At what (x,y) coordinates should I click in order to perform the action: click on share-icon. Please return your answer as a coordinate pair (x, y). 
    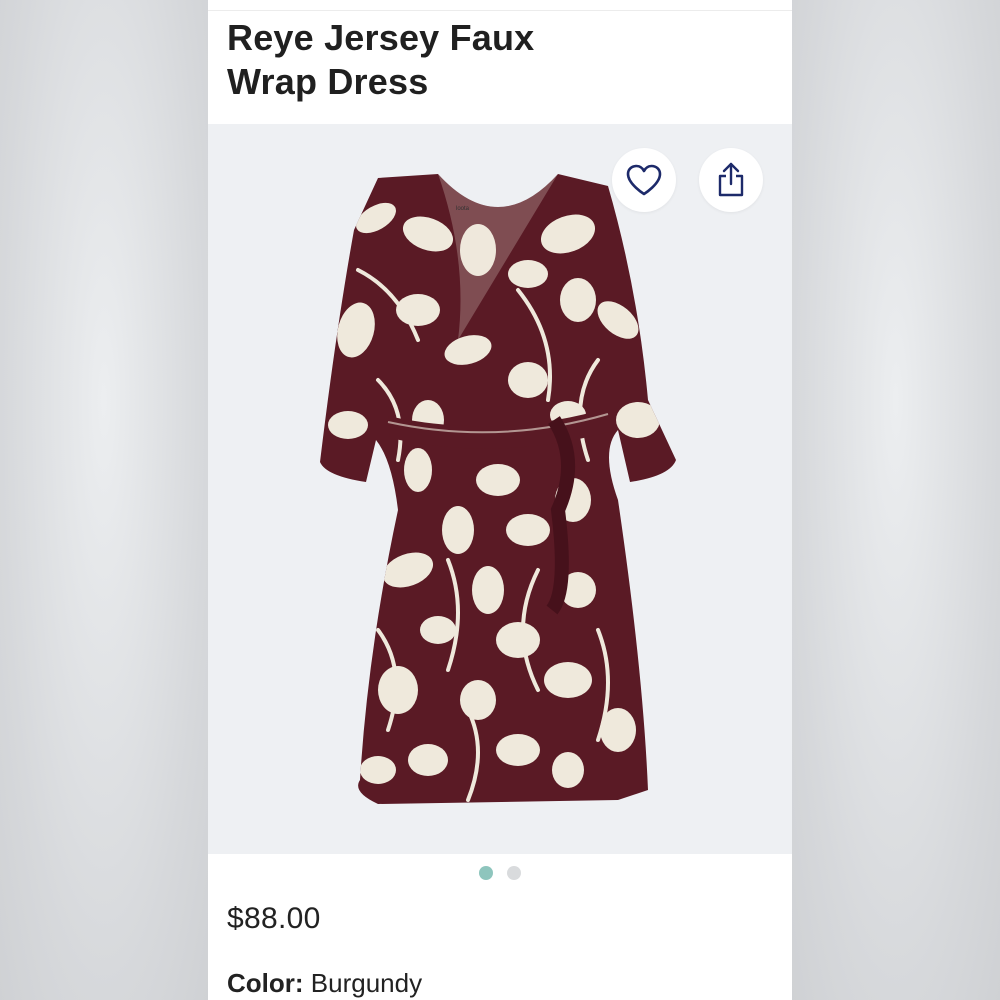
    Looking at the image, I should click on (731, 179).